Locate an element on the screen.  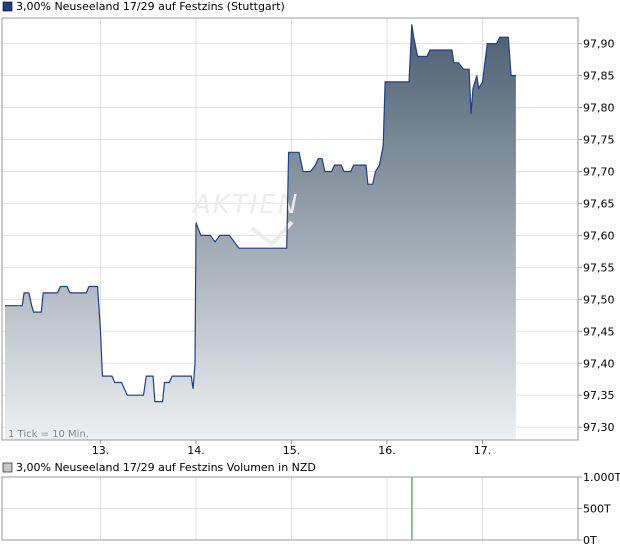
price-y-tick-label: 97,60 is located at coordinates (599, 235).